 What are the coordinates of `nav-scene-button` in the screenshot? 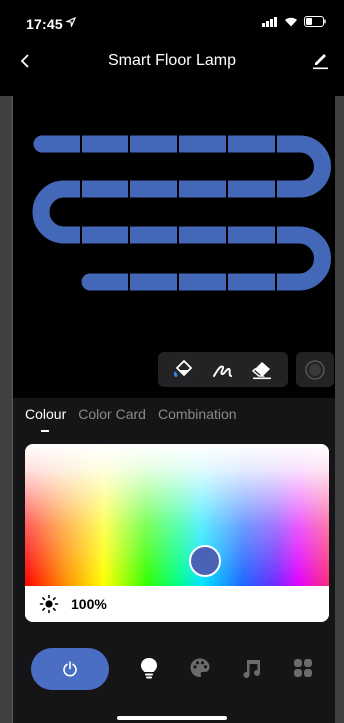 It's located at (303, 668).